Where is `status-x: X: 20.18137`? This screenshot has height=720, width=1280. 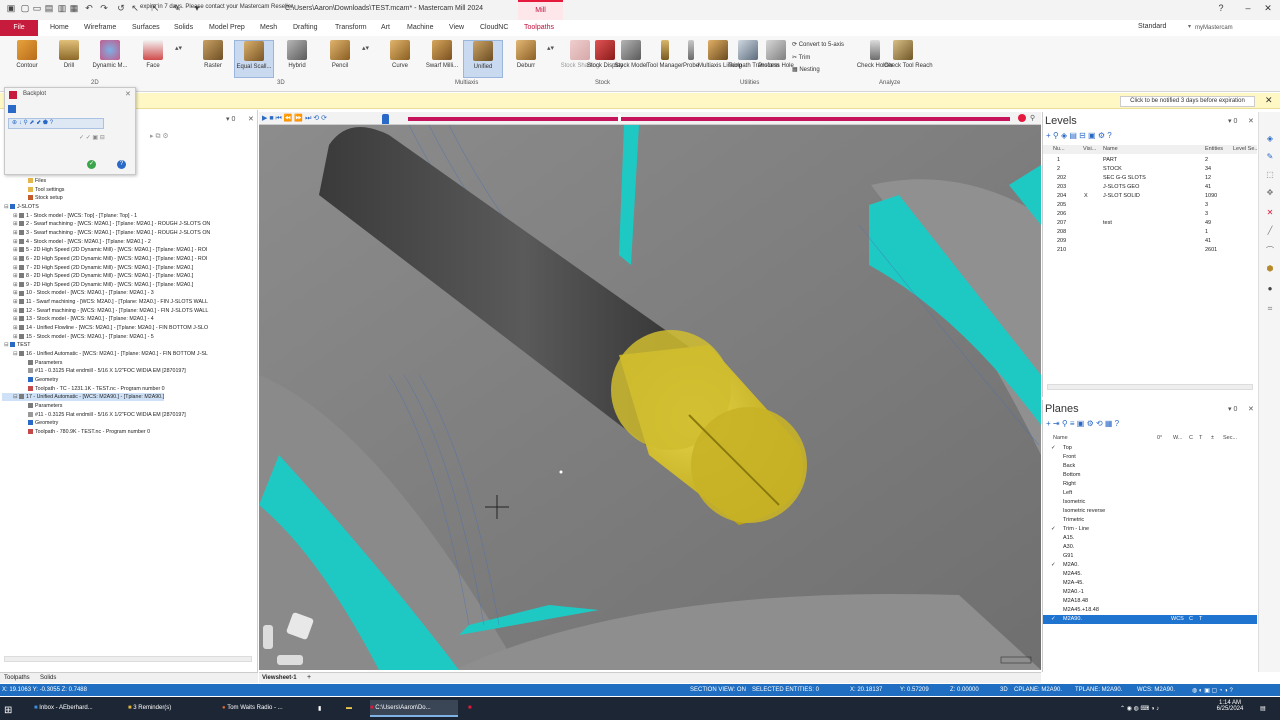 status-x: X: 20.18137 is located at coordinates (866, 690).